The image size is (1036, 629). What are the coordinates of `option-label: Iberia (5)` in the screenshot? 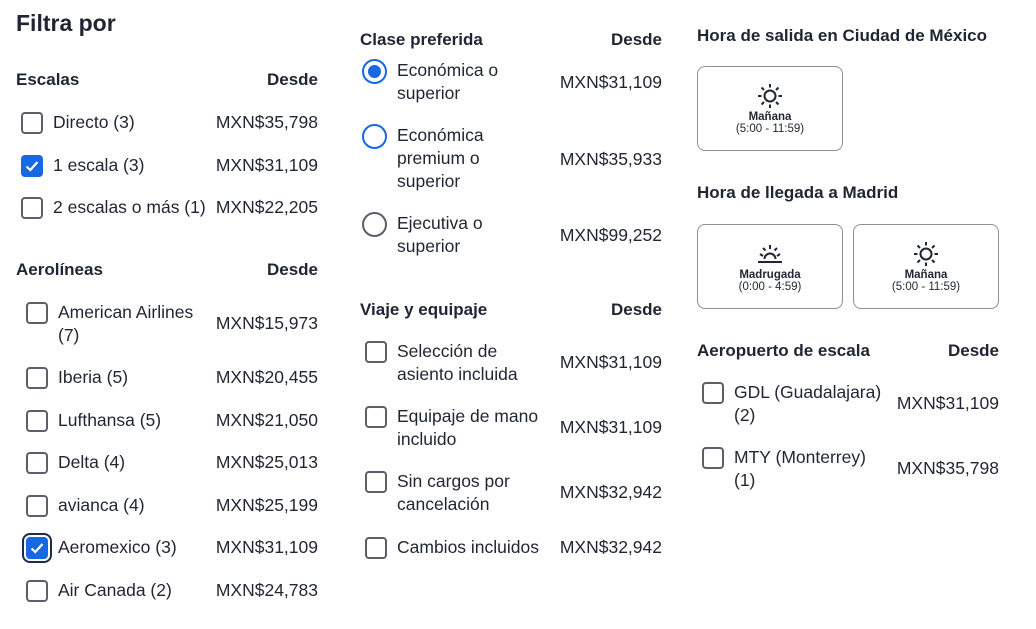 It's located at (93, 377).